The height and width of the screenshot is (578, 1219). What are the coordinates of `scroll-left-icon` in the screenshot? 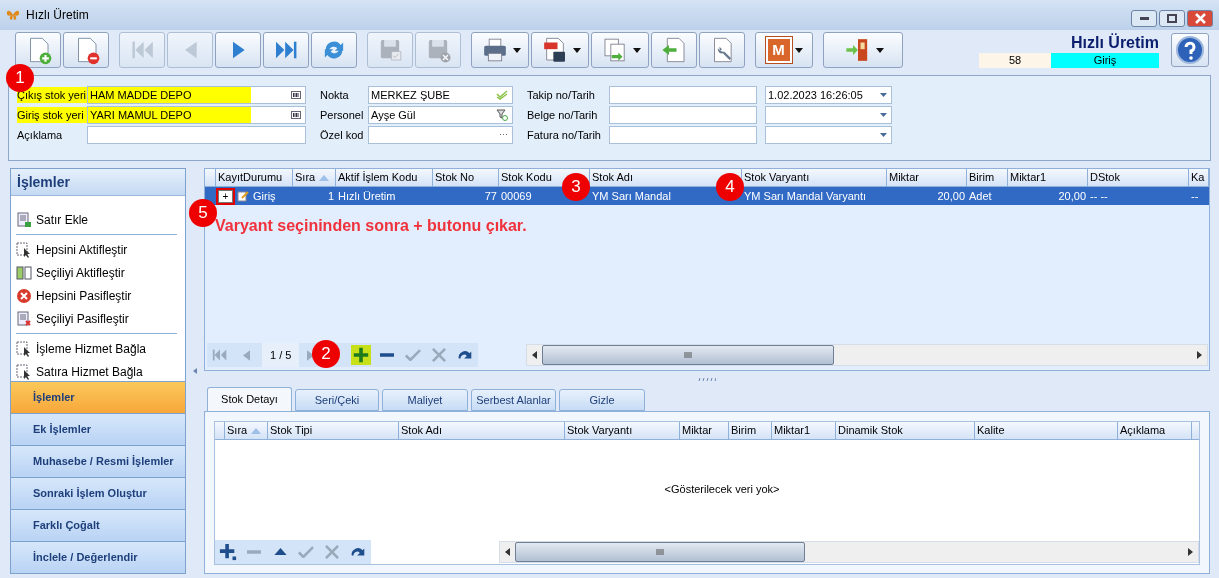 It's located at (535, 355).